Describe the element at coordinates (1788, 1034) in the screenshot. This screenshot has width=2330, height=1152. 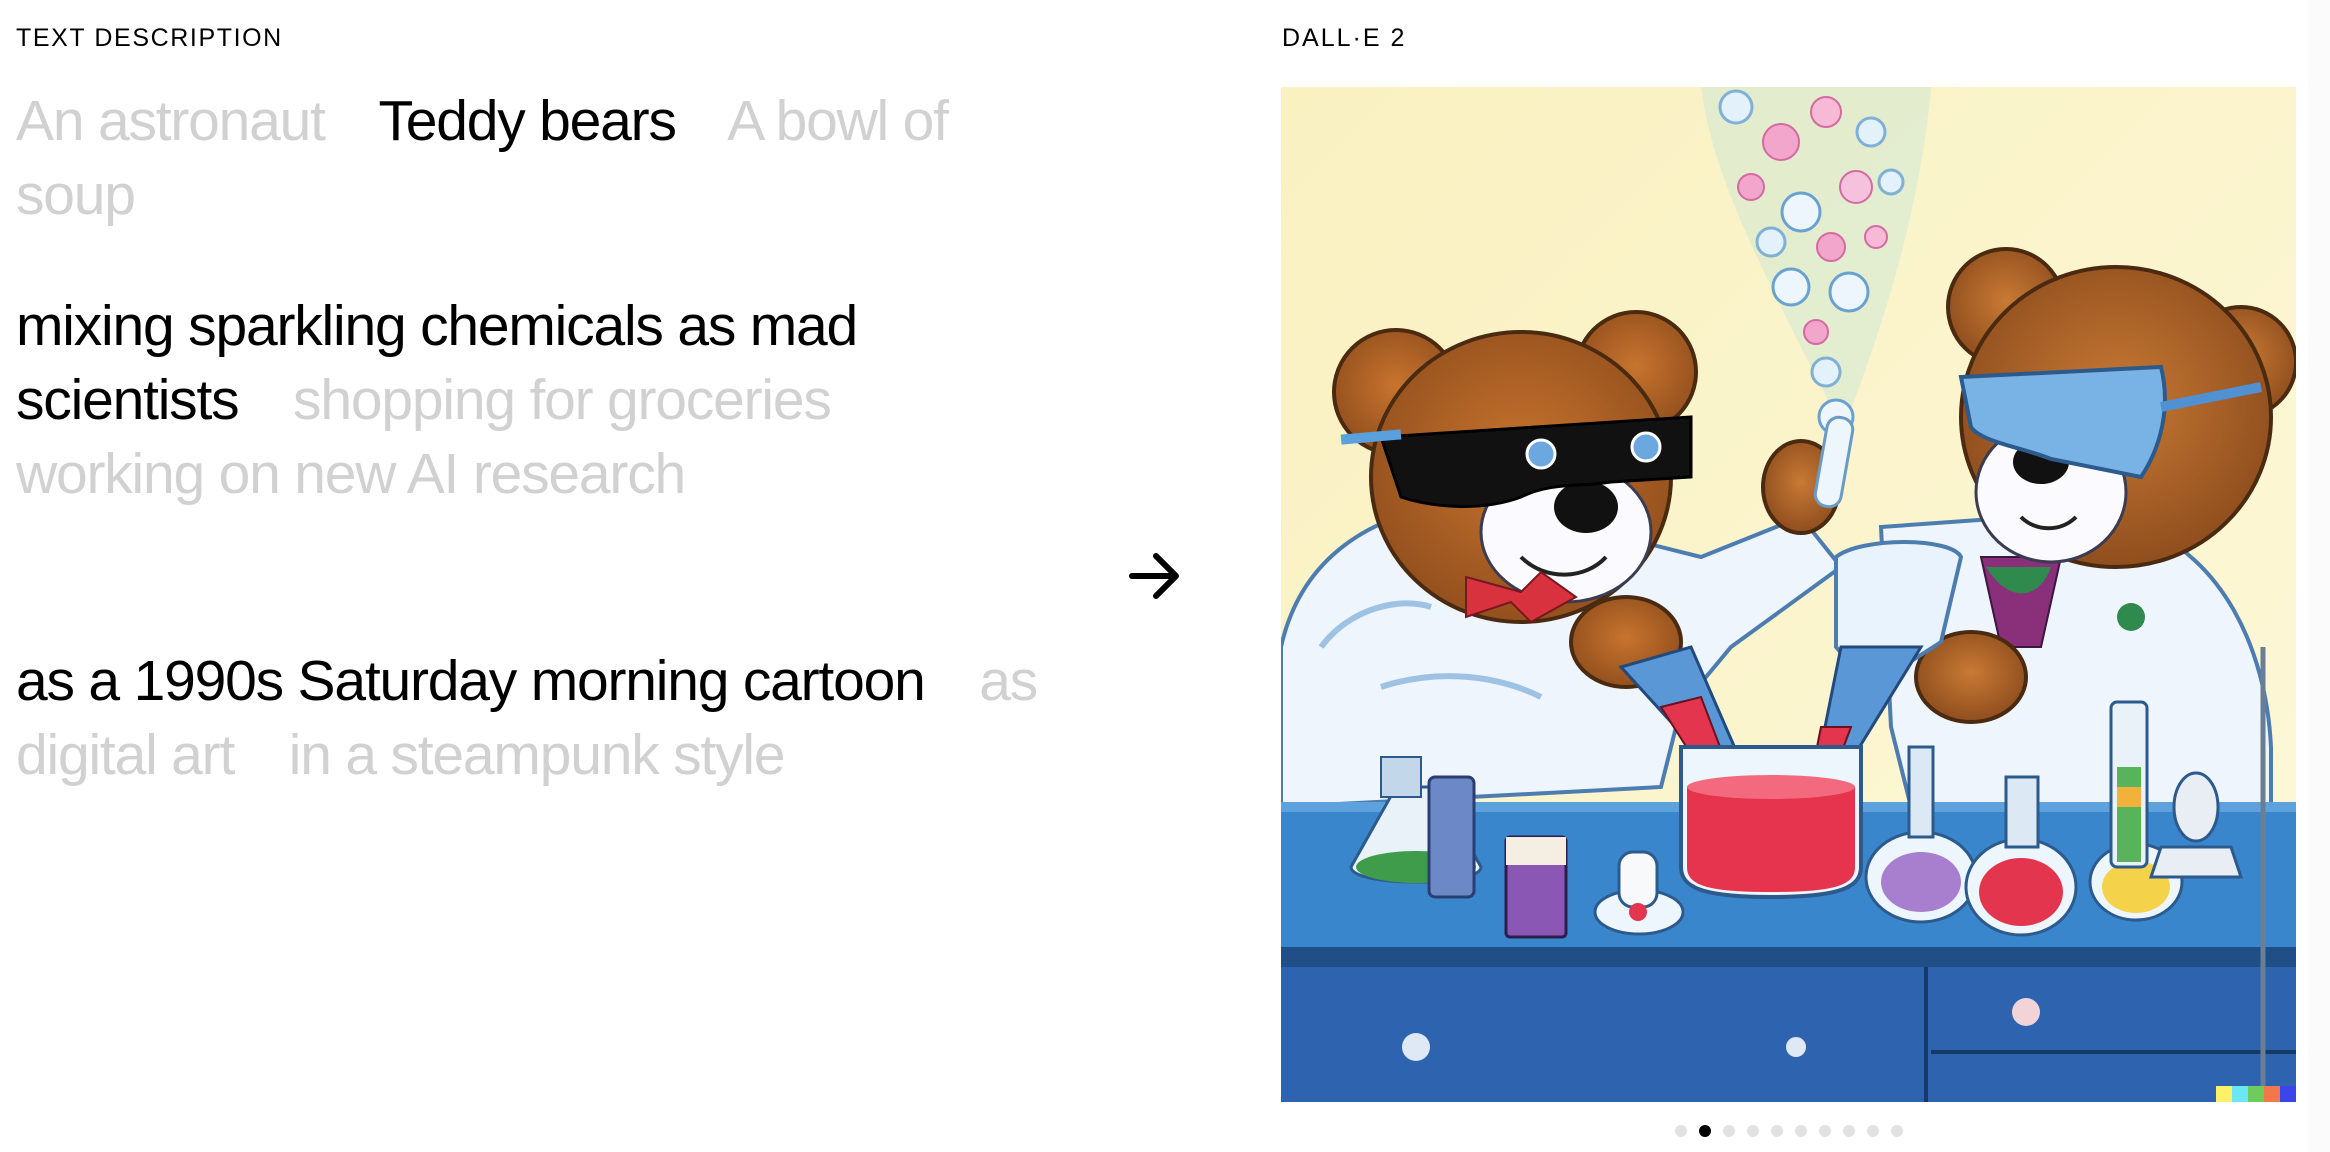
I see `bench-cabinet` at that location.